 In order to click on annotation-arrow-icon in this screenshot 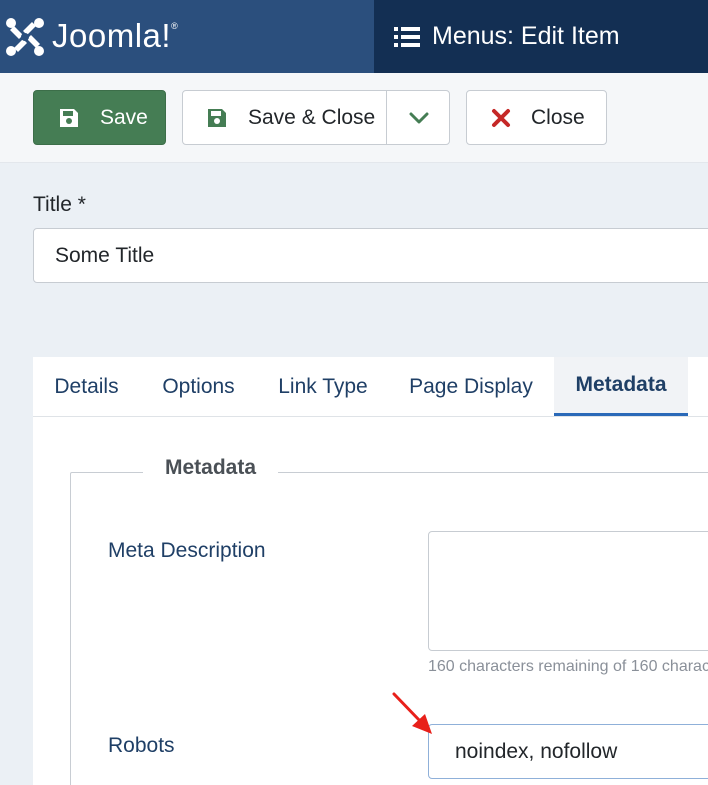, I will do `click(412, 713)`.